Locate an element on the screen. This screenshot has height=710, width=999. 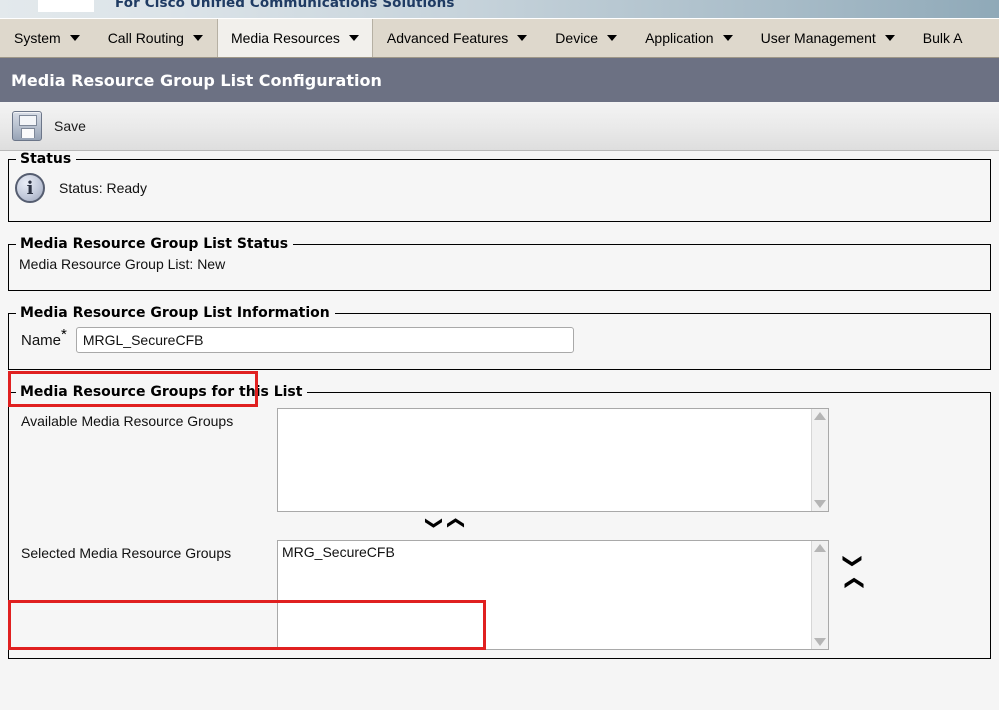
menu-item-application: Application is located at coordinates (689, 38).